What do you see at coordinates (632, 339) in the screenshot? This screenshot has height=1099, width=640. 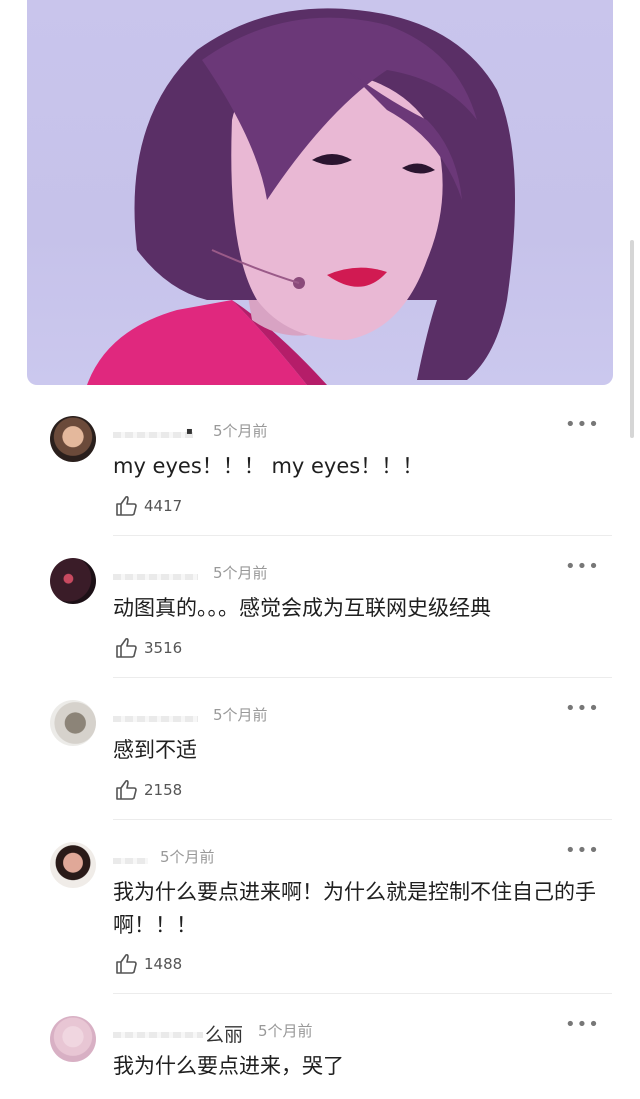 I see `scrollbar` at bounding box center [632, 339].